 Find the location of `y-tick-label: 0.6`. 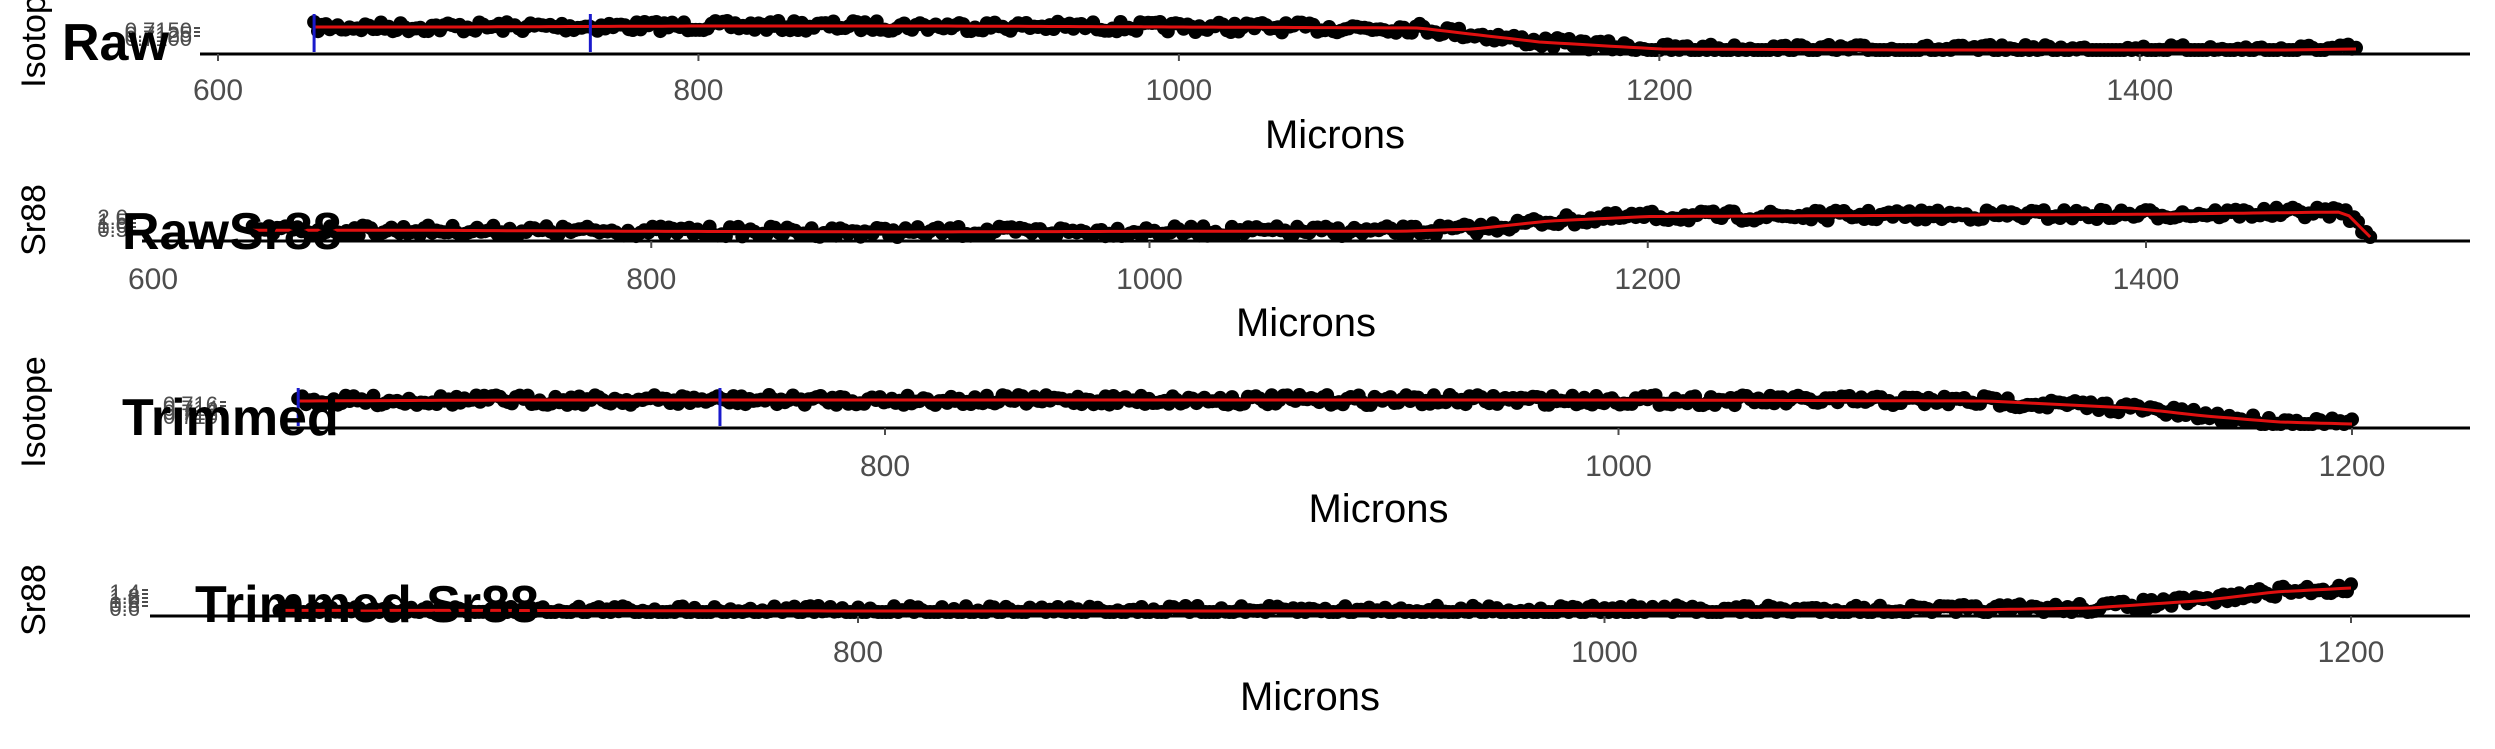

y-tick-label: 0.6 is located at coordinates (124, 608).